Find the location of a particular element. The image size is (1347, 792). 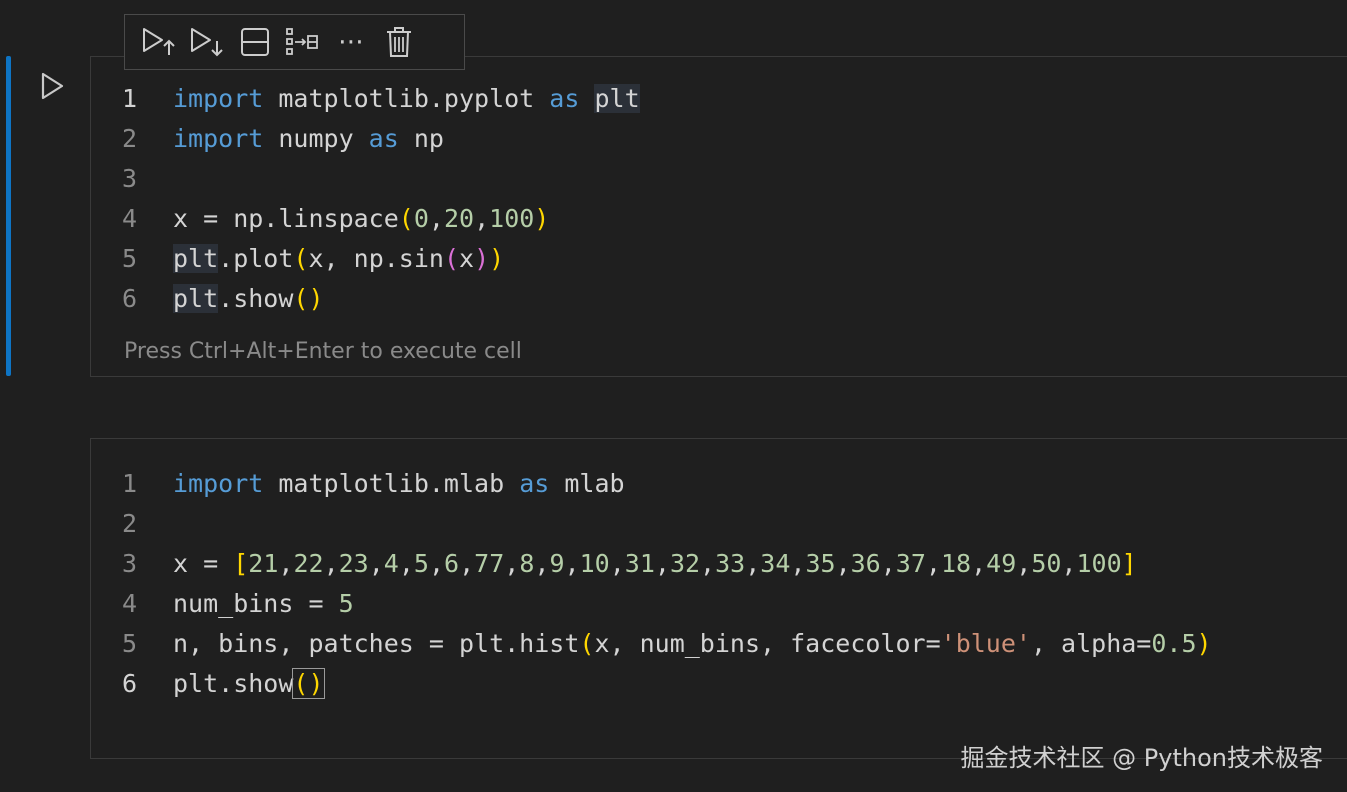

run-above-button is located at coordinates (159, 42).